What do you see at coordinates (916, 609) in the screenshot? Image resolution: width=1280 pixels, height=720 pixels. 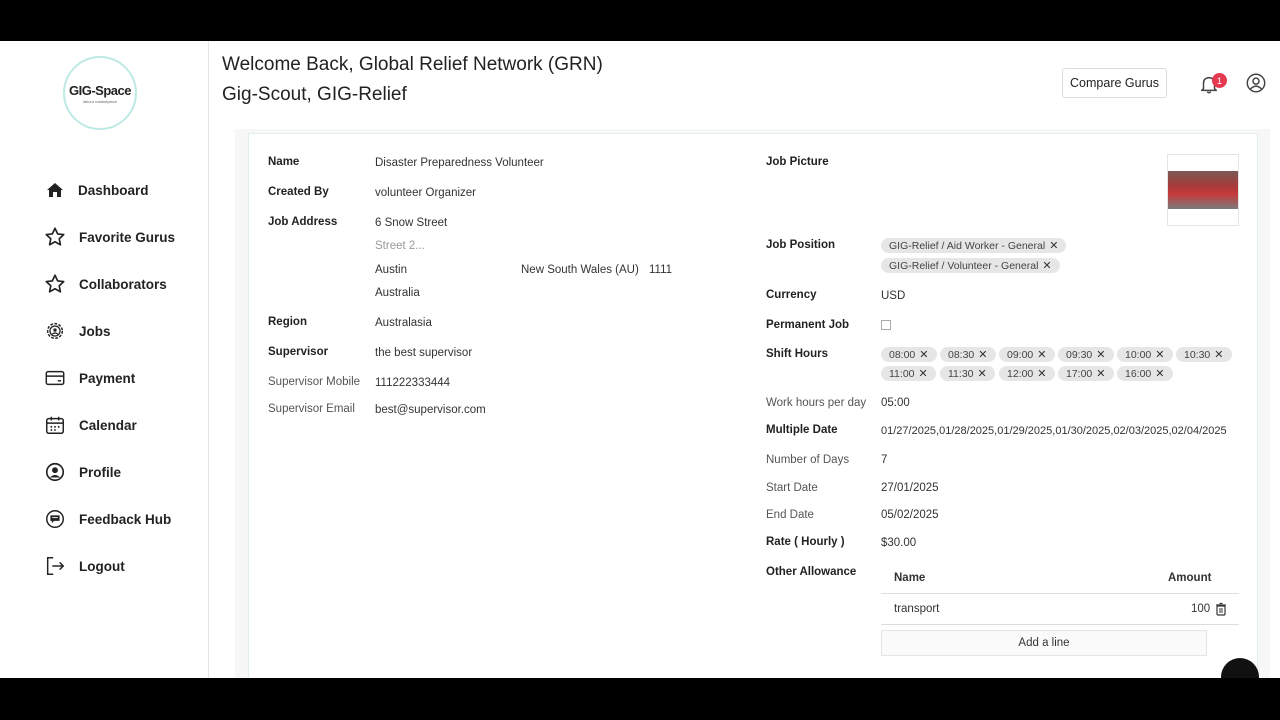 I see `allowance-name-cell: transport` at bounding box center [916, 609].